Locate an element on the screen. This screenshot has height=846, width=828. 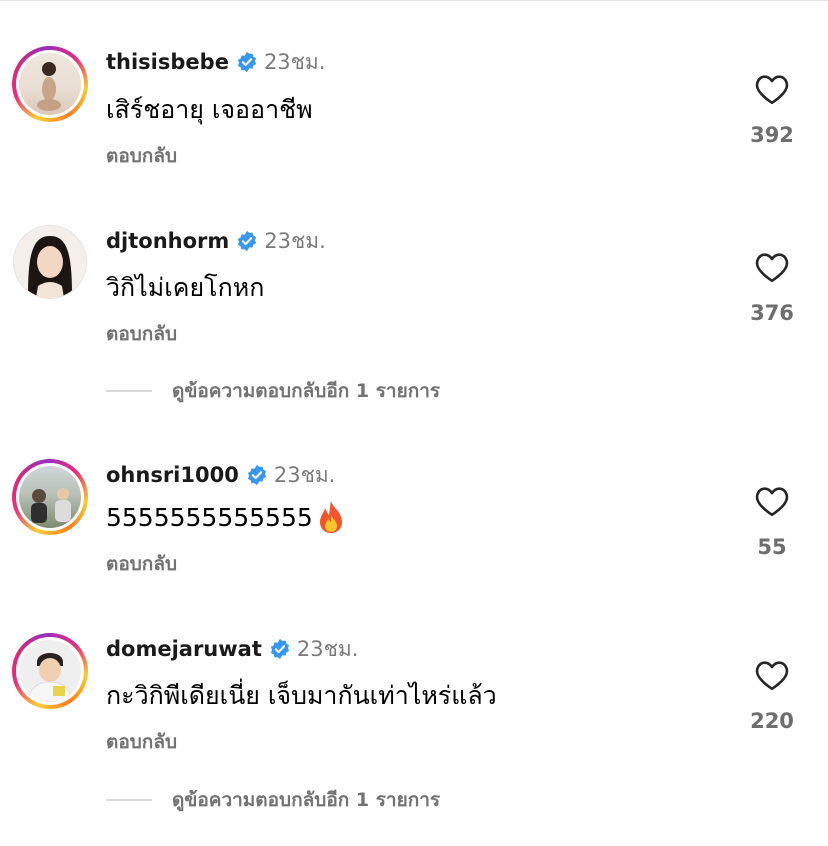
comment-text: กะวิกิพีเดียเนี่ย เจ็บมากันเท่าไหร่แล้ว is located at coordinates (301, 695).